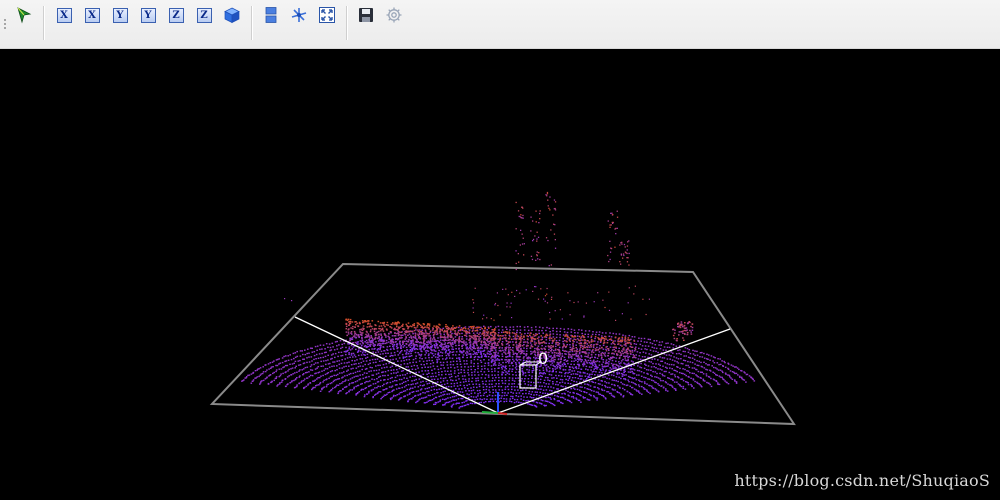 Image resolution: width=1000 pixels, height=500 pixels. Describe the element at coordinates (500, 24) in the screenshot. I see `toolbar: X X Y Y Z Z` at that location.